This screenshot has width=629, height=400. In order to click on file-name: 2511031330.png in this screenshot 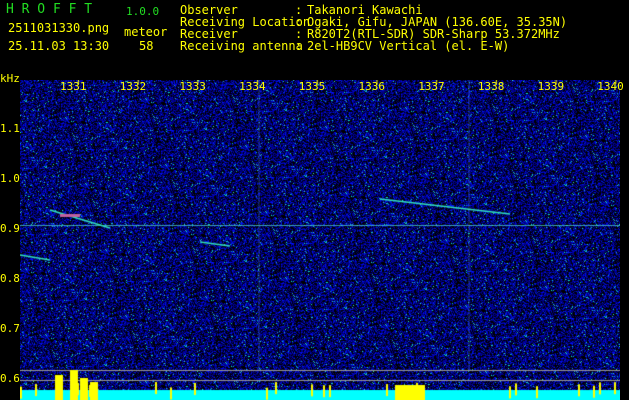, I will do `click(59, 28)`.